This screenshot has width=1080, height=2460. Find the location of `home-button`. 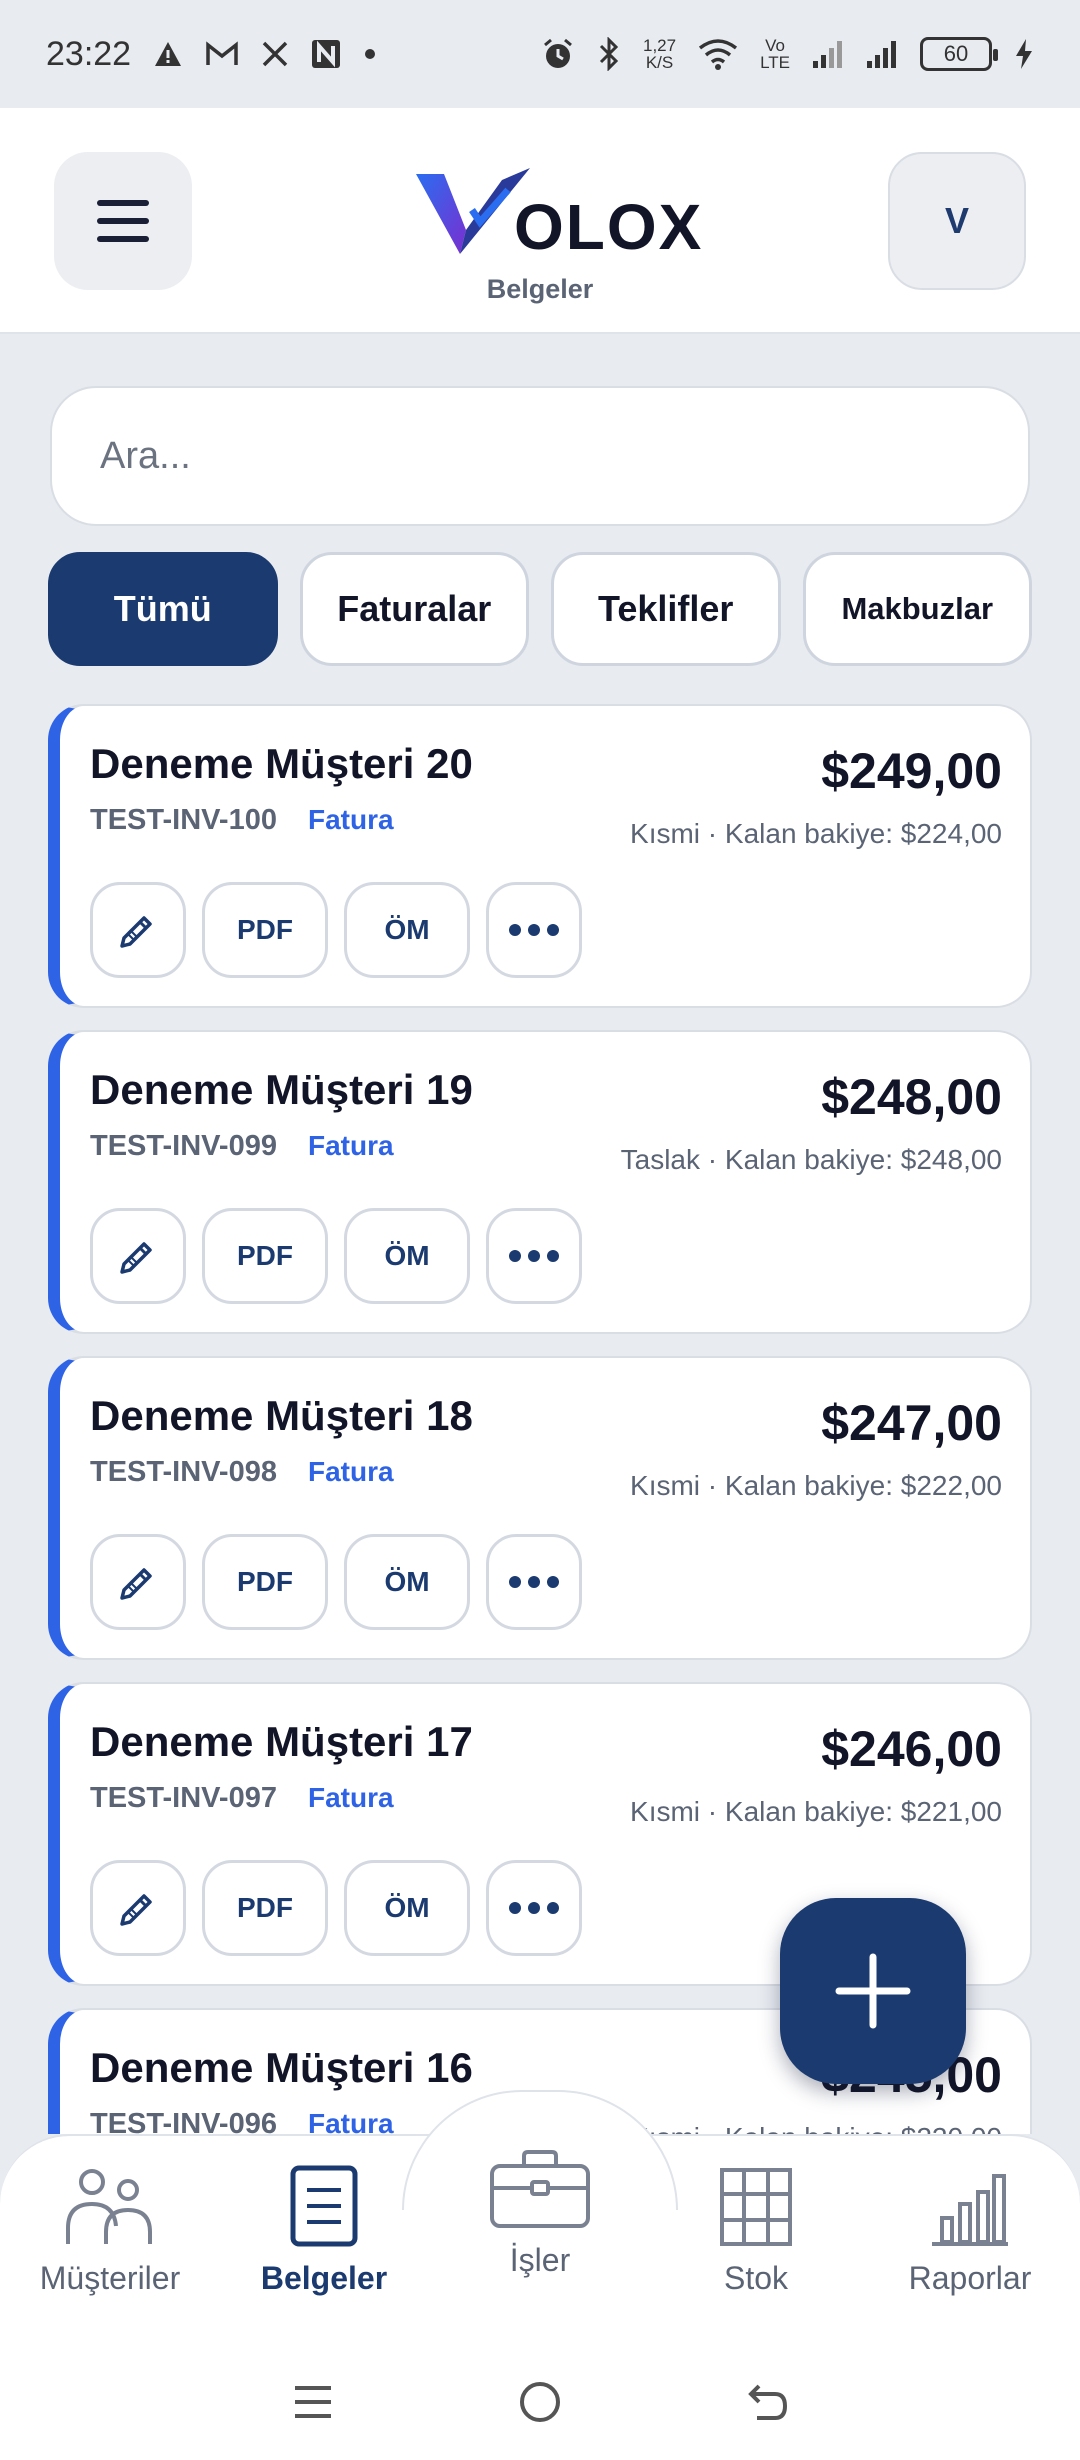

home-button is located at coordinates (540, 2402).